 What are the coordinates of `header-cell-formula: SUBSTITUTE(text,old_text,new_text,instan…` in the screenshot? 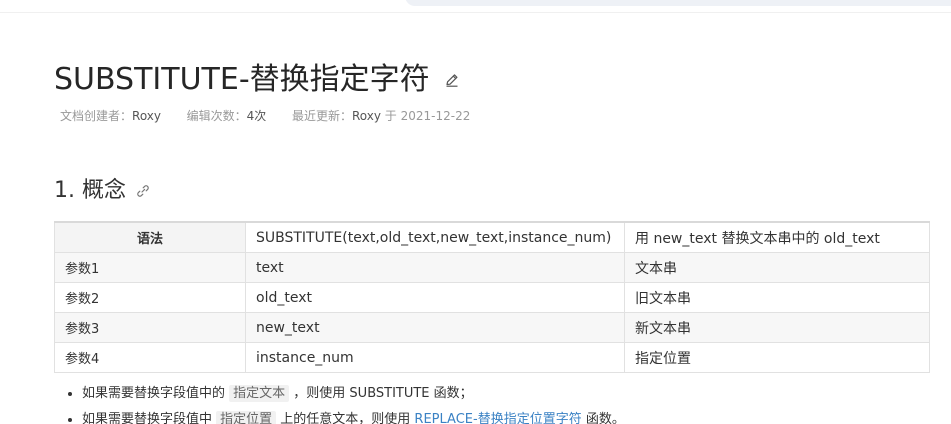 It's located at (435, 237).